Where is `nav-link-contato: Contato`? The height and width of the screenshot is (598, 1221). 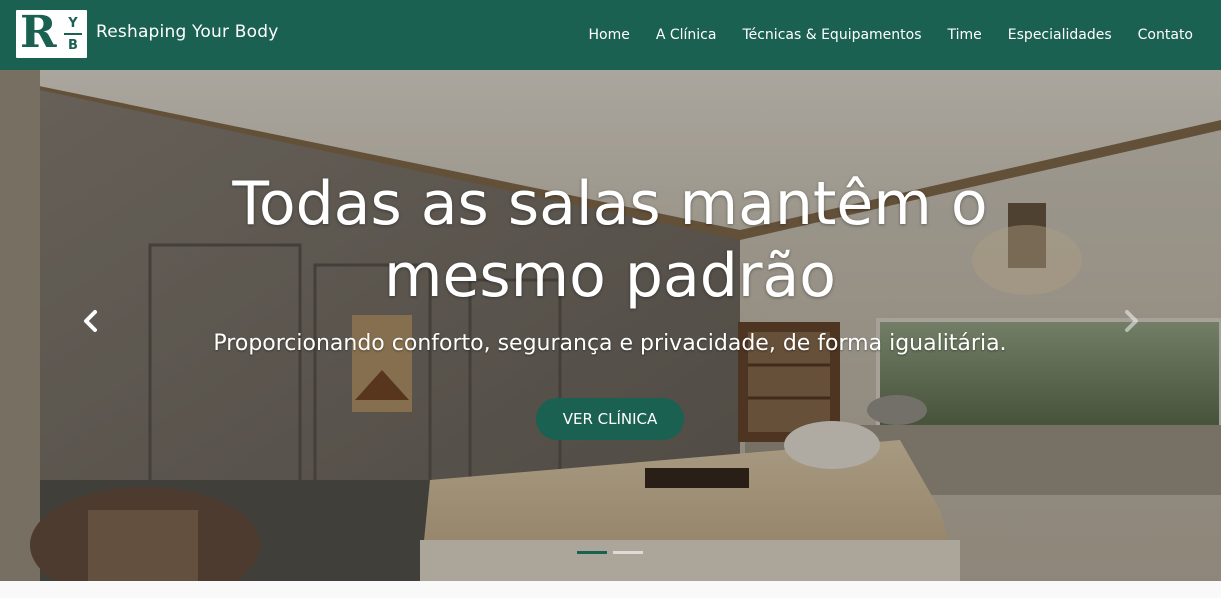 nav-link-contato: Contato is located at coordinates (1165, 35).